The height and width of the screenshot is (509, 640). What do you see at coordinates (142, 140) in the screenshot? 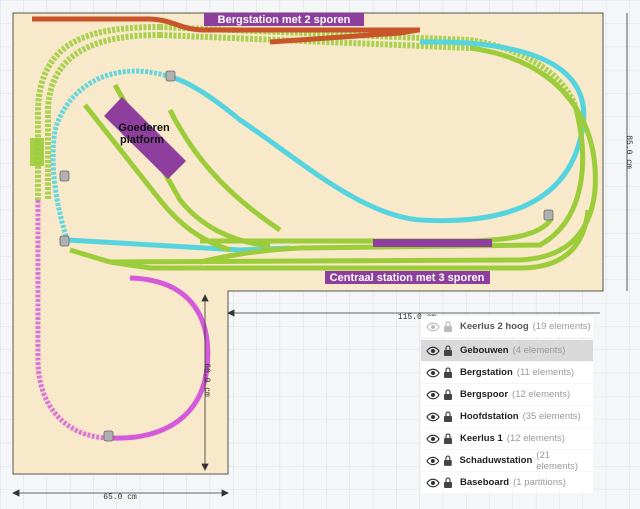
I see `freight-platform-label-2: platform` at bounding box center [142, 140].